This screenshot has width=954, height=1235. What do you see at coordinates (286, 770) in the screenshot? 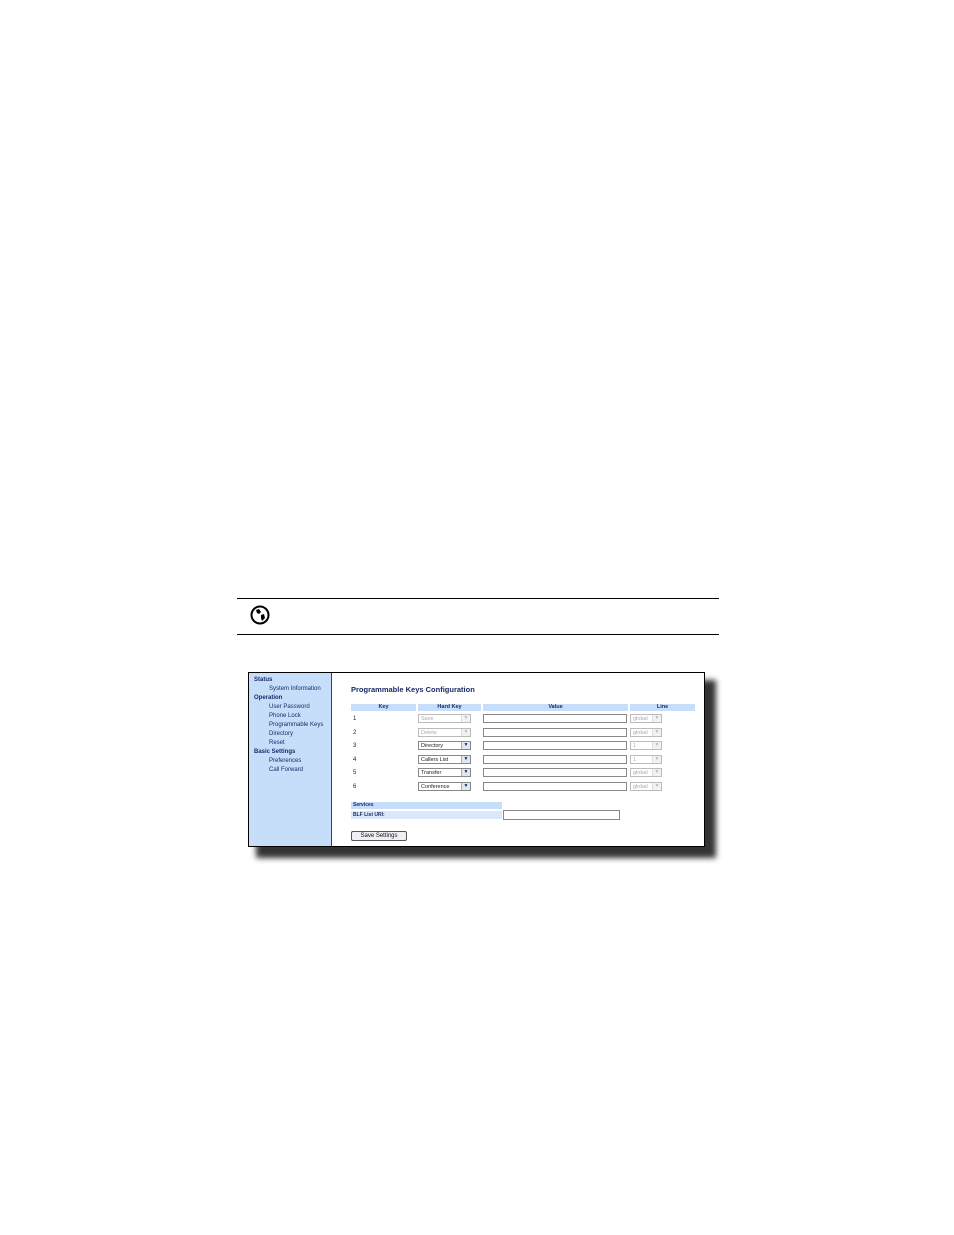
I see `nav-item-call-forward: Call Forward` at bounding box center [286, 770].